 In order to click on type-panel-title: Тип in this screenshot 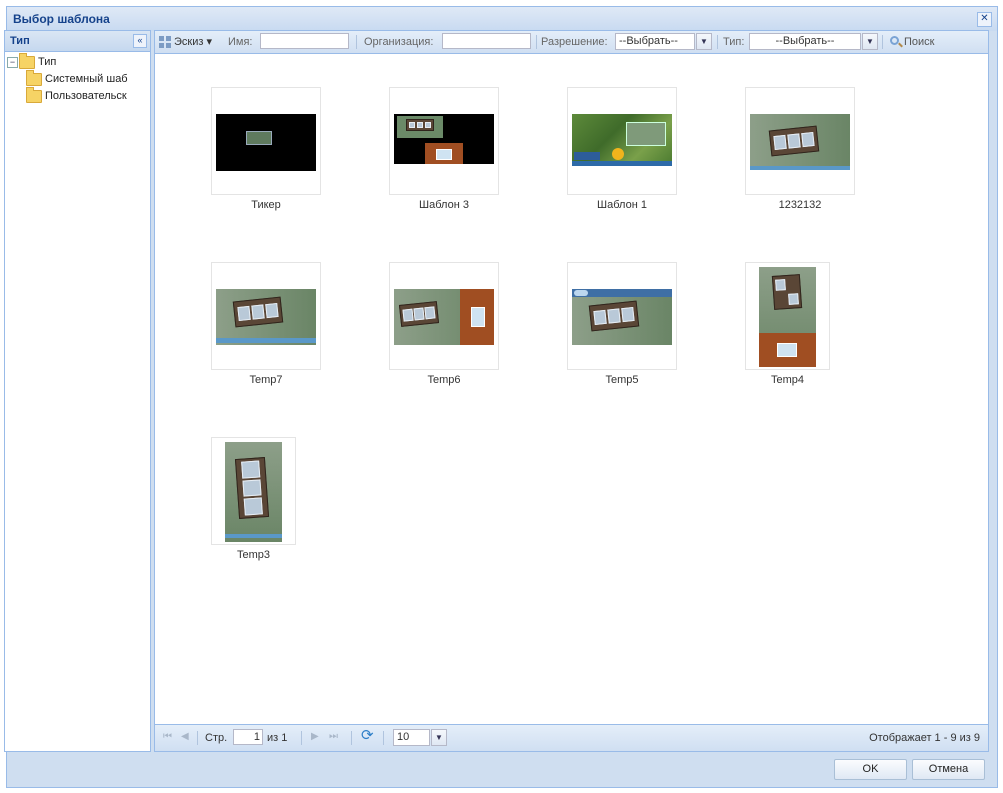, I will do `click(20, 41)`.